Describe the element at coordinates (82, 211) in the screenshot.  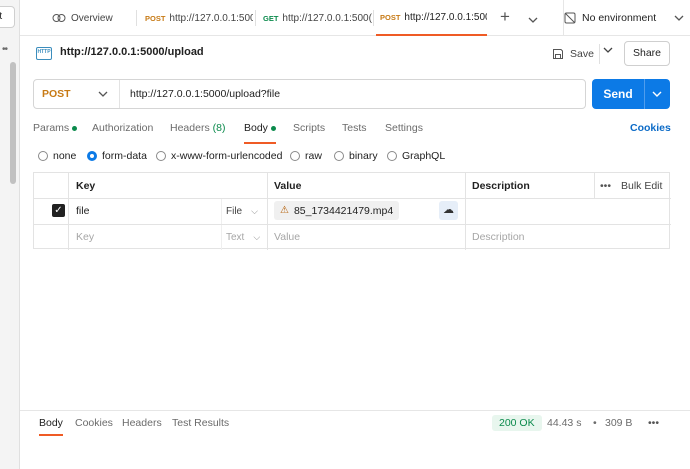
I see `row-key: file` at that location.